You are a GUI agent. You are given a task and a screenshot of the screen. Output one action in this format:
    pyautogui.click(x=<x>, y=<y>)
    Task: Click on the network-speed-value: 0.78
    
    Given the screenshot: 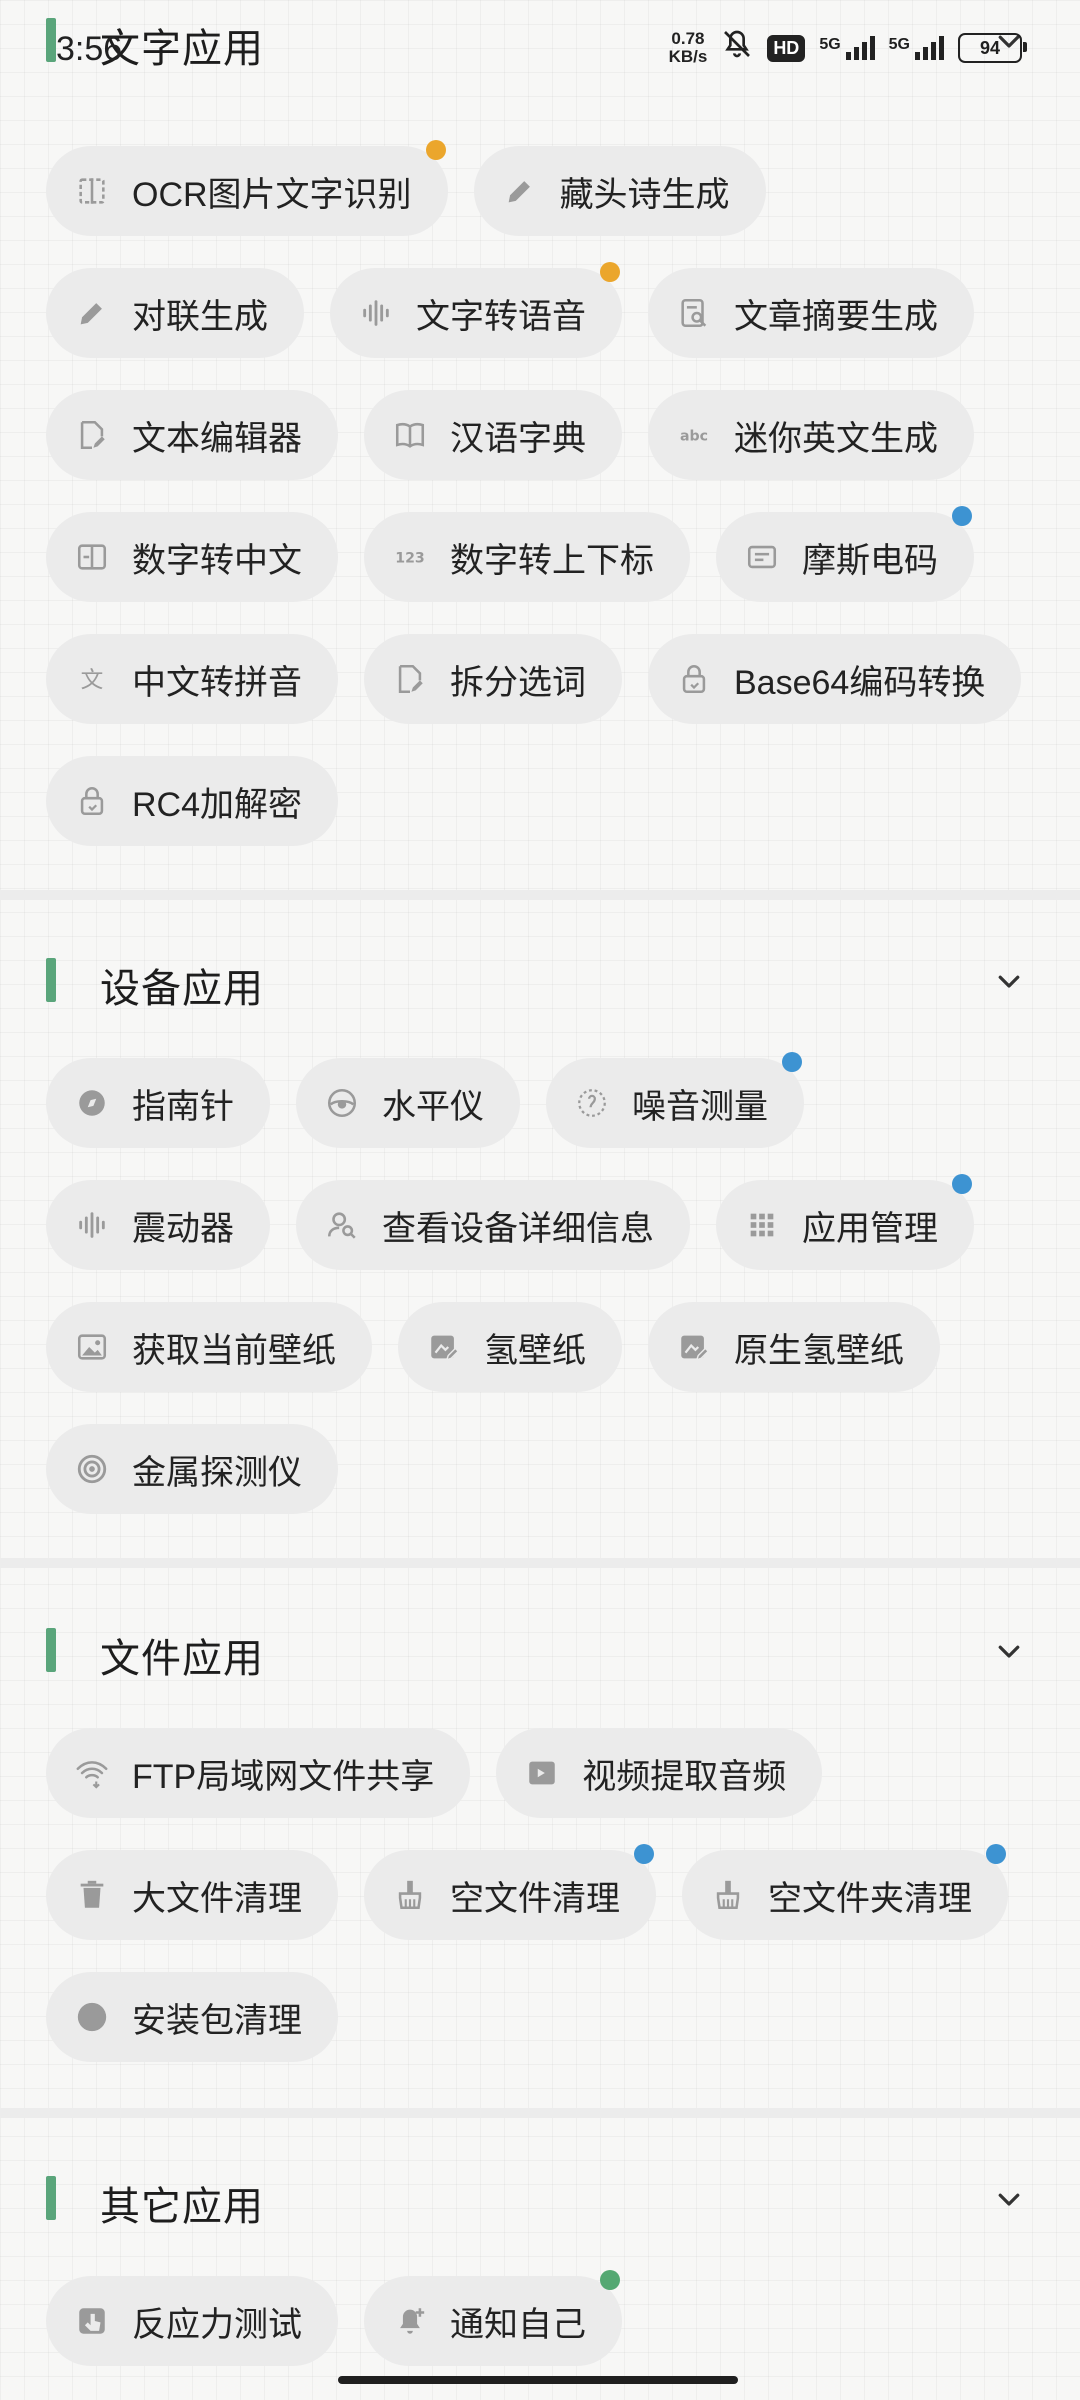 What is the action you would take?
    pyautogui.click(x=688, y=38)
    